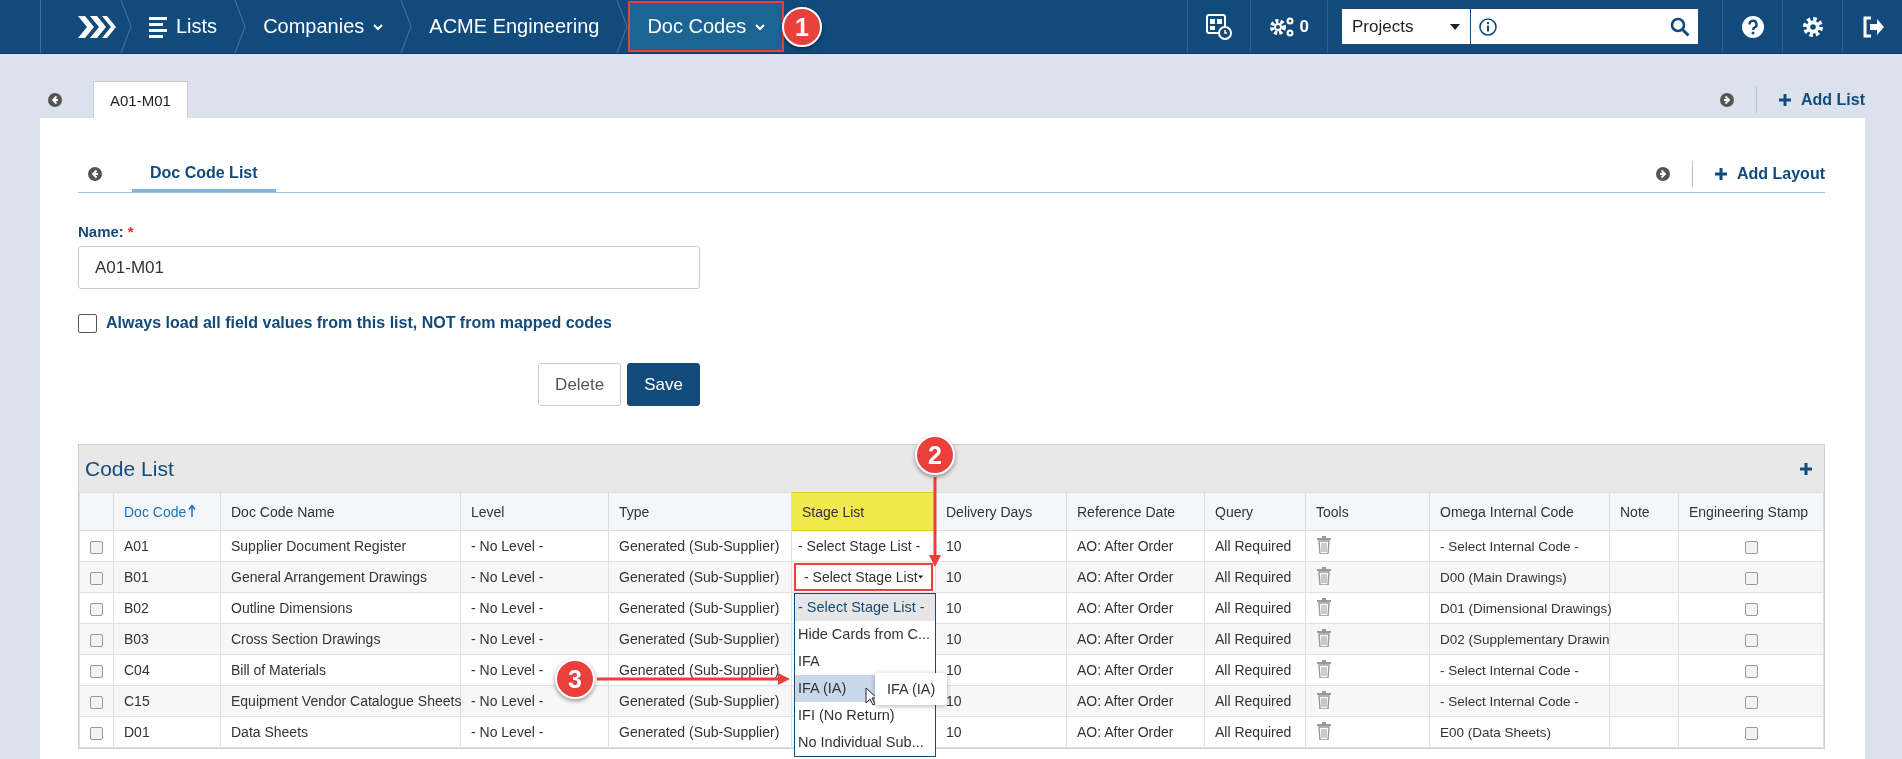  Describe the element at coordinates (663, 384) in the screenshot. I see `save-button: Save` at that location.